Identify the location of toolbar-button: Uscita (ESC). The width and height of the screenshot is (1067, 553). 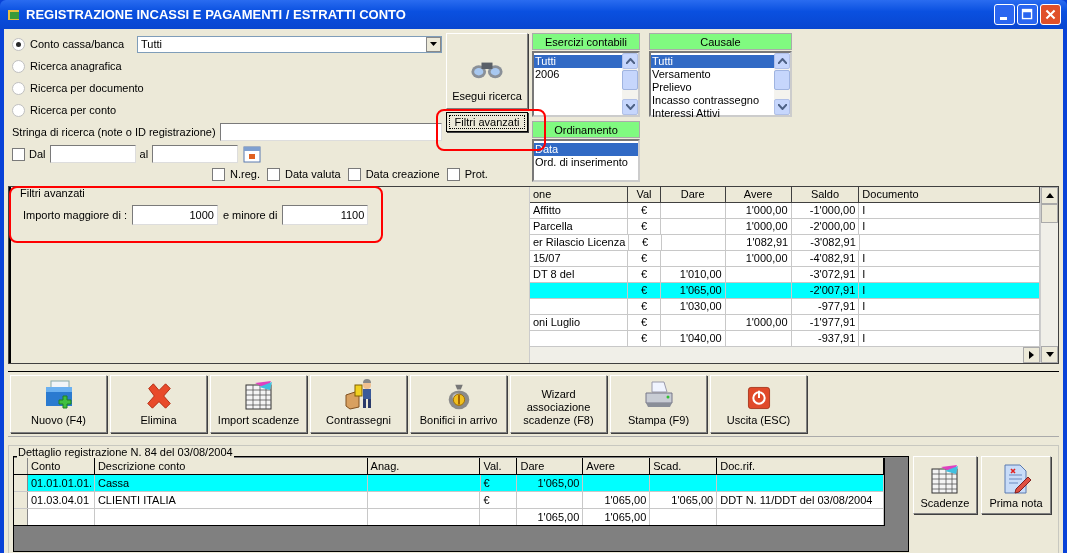
(758, 404).